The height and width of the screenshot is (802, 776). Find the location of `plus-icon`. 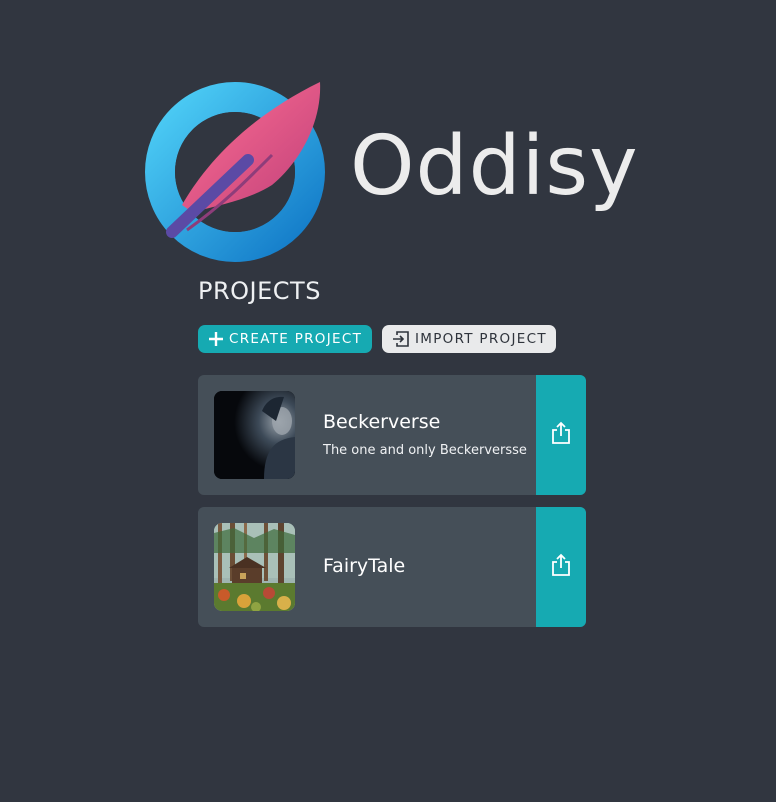

plus-icon is located at coordinates (216, 339).